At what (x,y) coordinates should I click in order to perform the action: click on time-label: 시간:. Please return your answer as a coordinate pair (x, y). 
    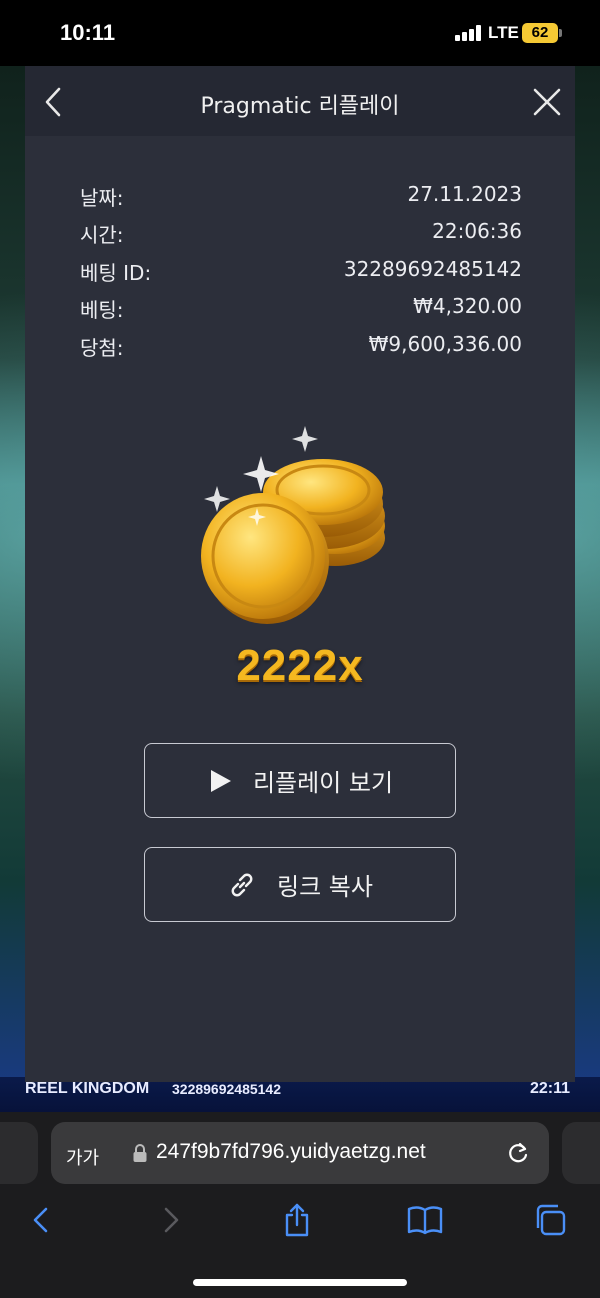
    Looking at the image, I should click on (102, 235).